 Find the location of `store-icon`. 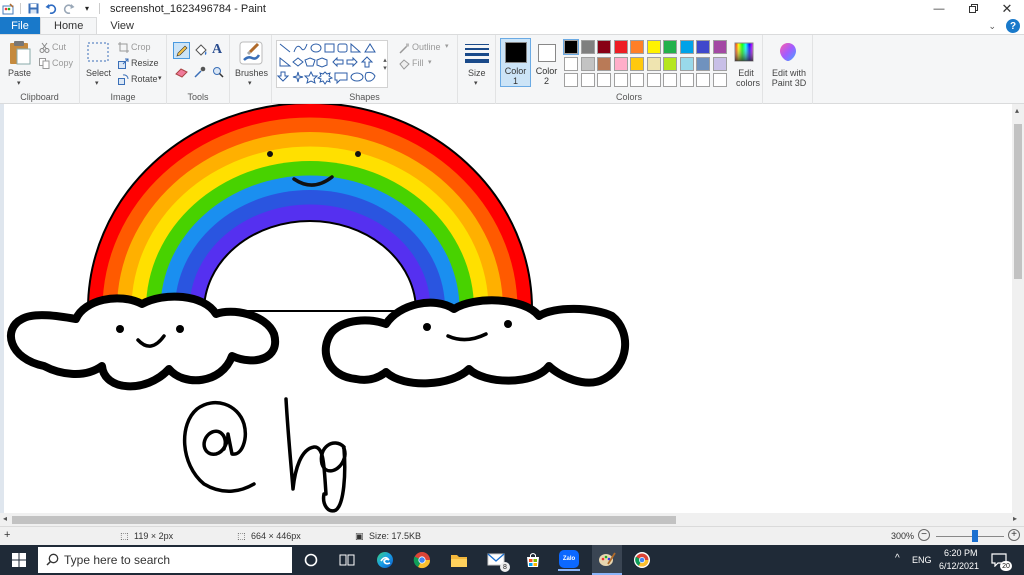

store-icon is located at coordinates (533, 560).